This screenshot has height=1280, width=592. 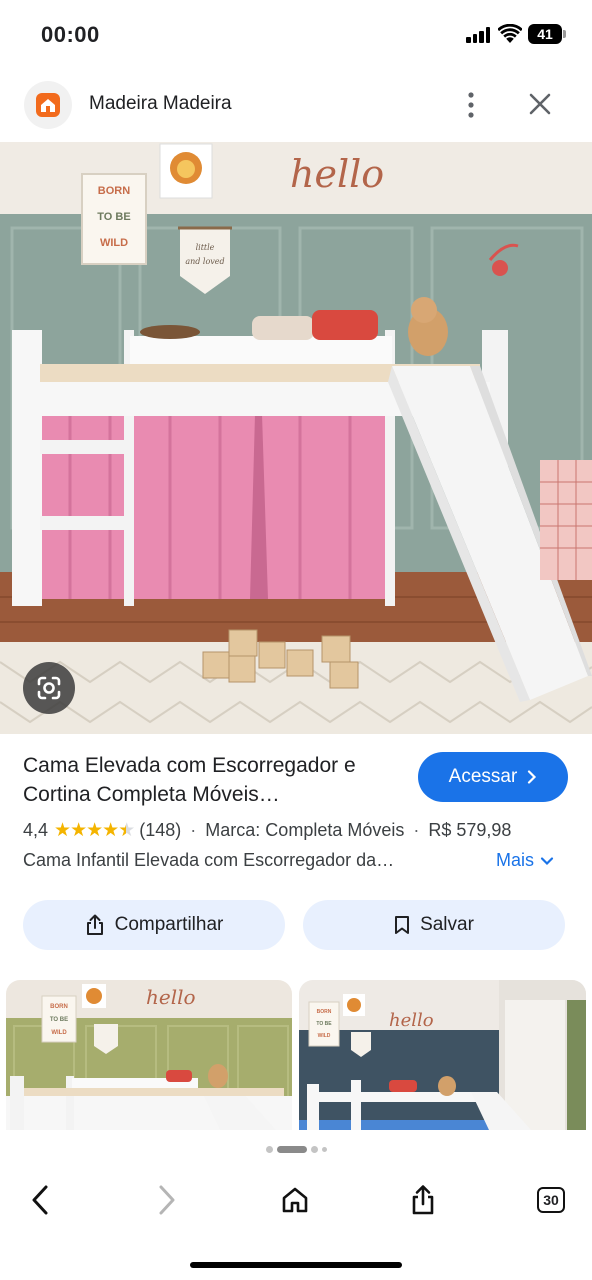 I want to click on related-image-1-photo: hello BORN TO BE WILD, so click(x=149, y=1055).